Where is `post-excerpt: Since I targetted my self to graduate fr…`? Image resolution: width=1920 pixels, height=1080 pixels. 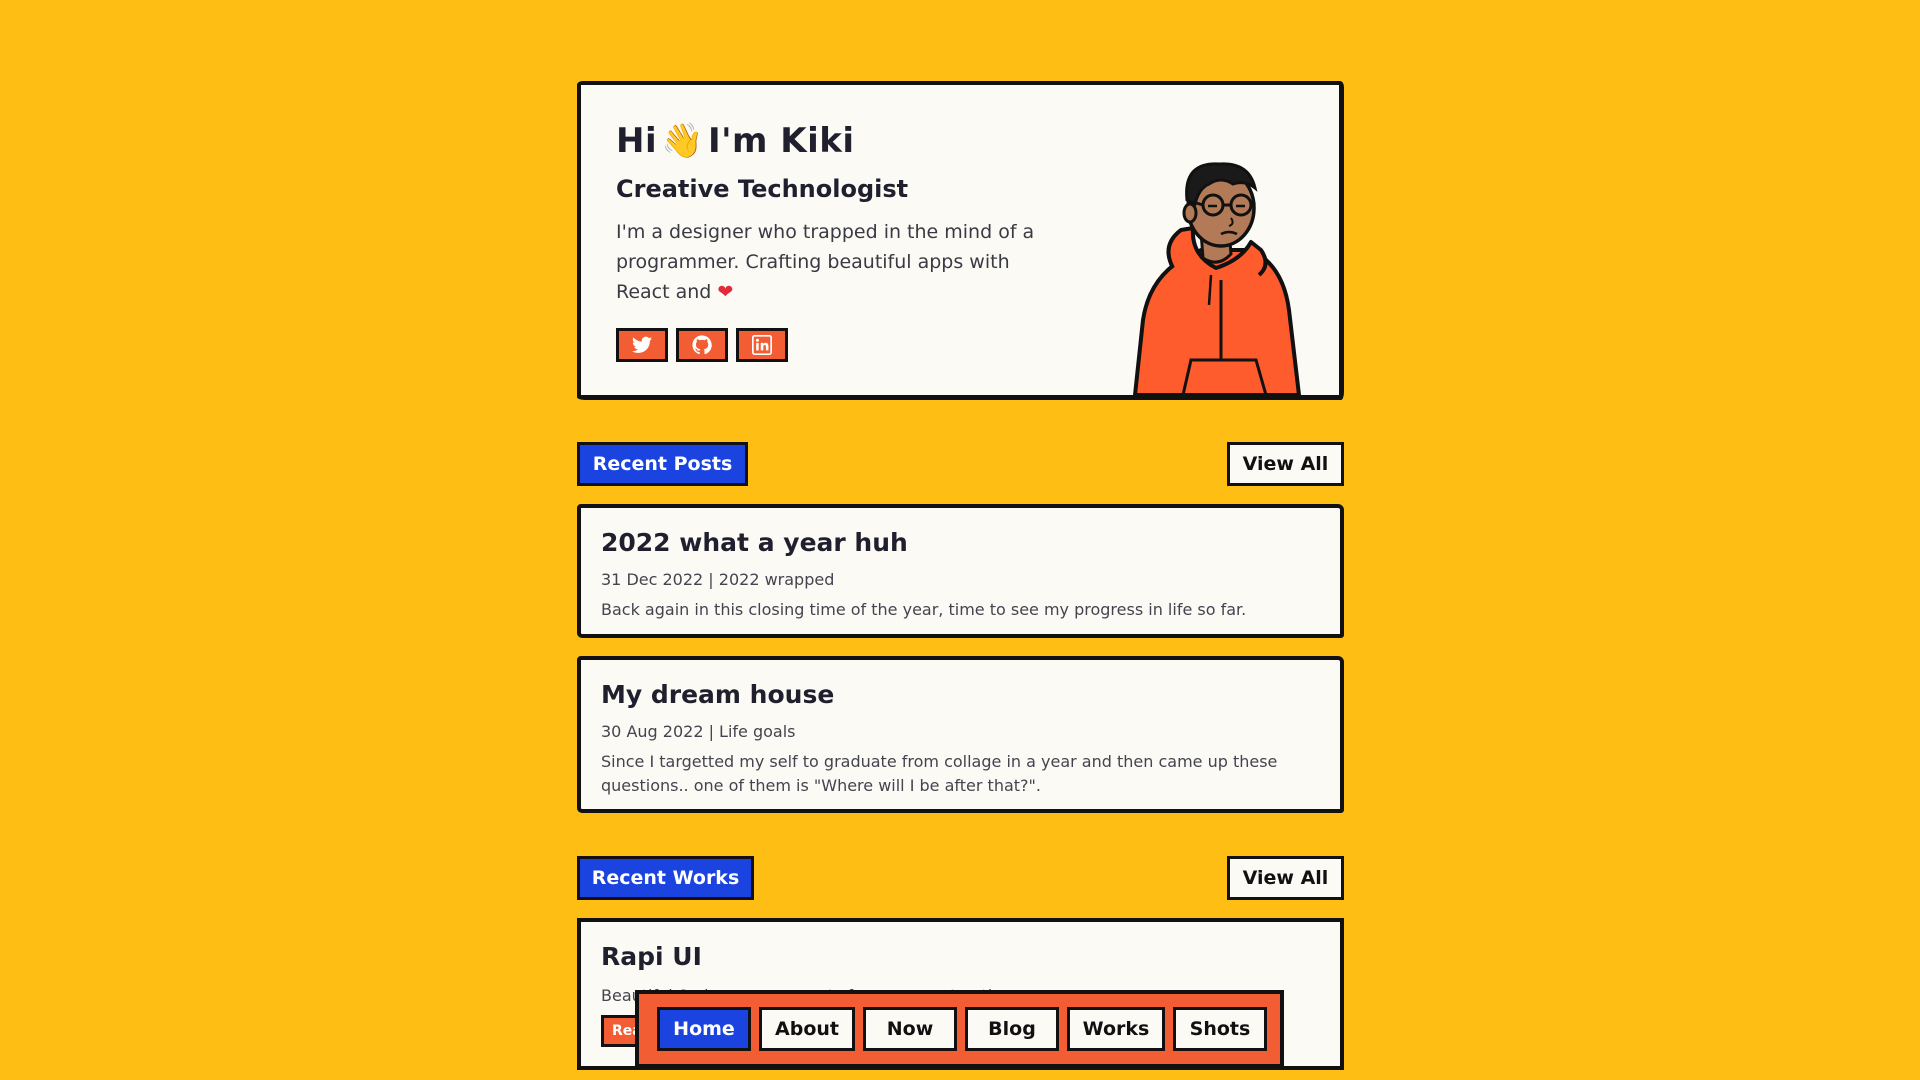
post-excerpt: Since I targetted my self to graduate fr… is located at coordinates (939, 773).